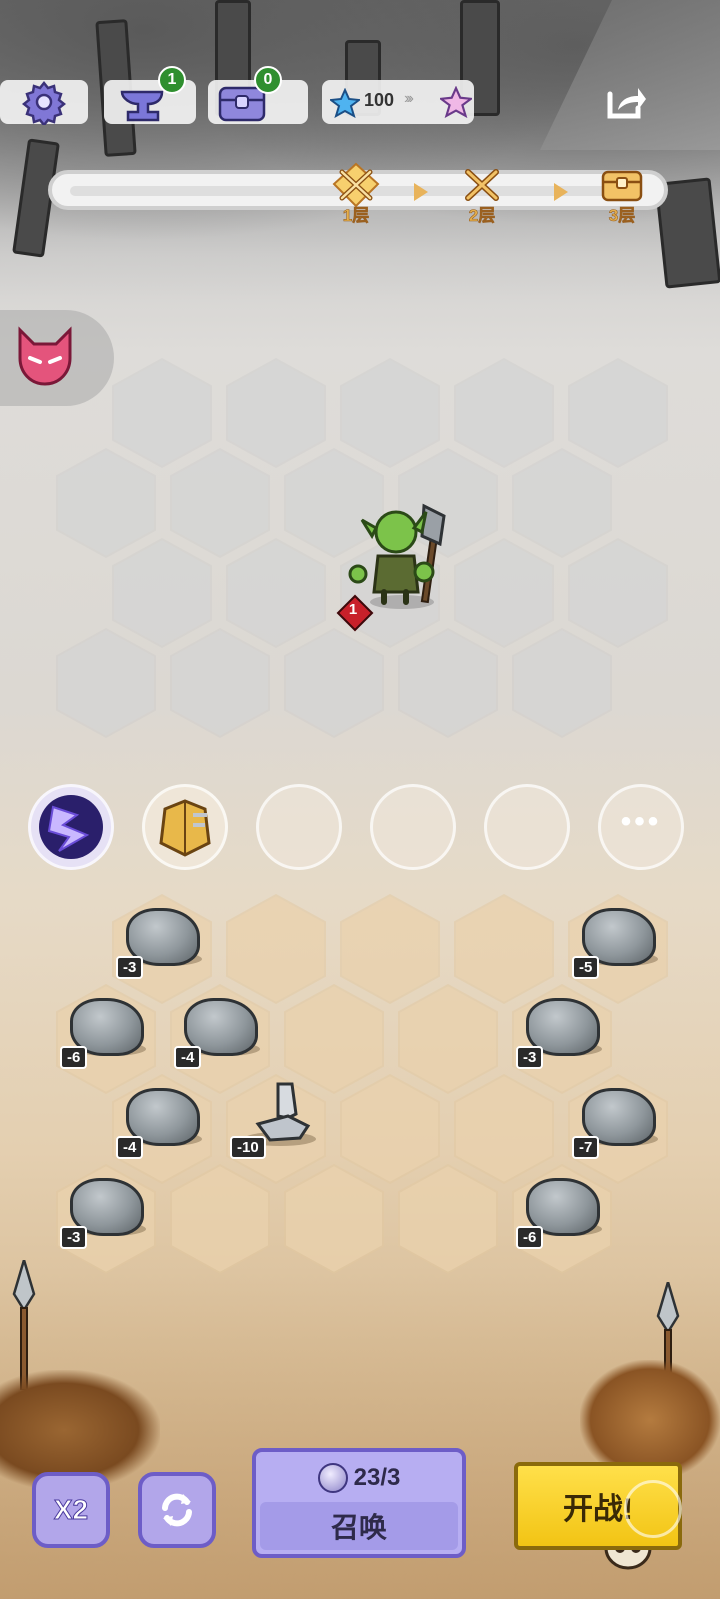 Image resolution: width=720 pixels, height=1599 pixels. Describe the element at coordinates (409, 98) in the screenshot. I see `arrow-icon: ›››` at that location.